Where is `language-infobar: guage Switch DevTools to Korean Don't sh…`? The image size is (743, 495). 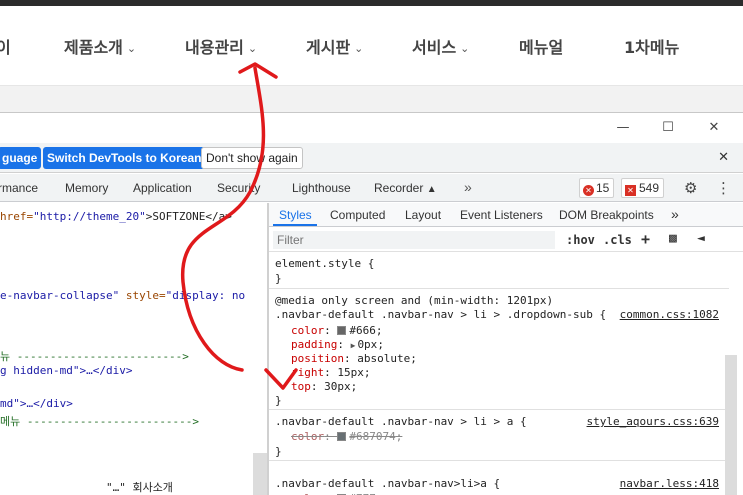
language-infobar: guage Switch DevTools to Korean Don't sh… is located at coordinates (371, 158).